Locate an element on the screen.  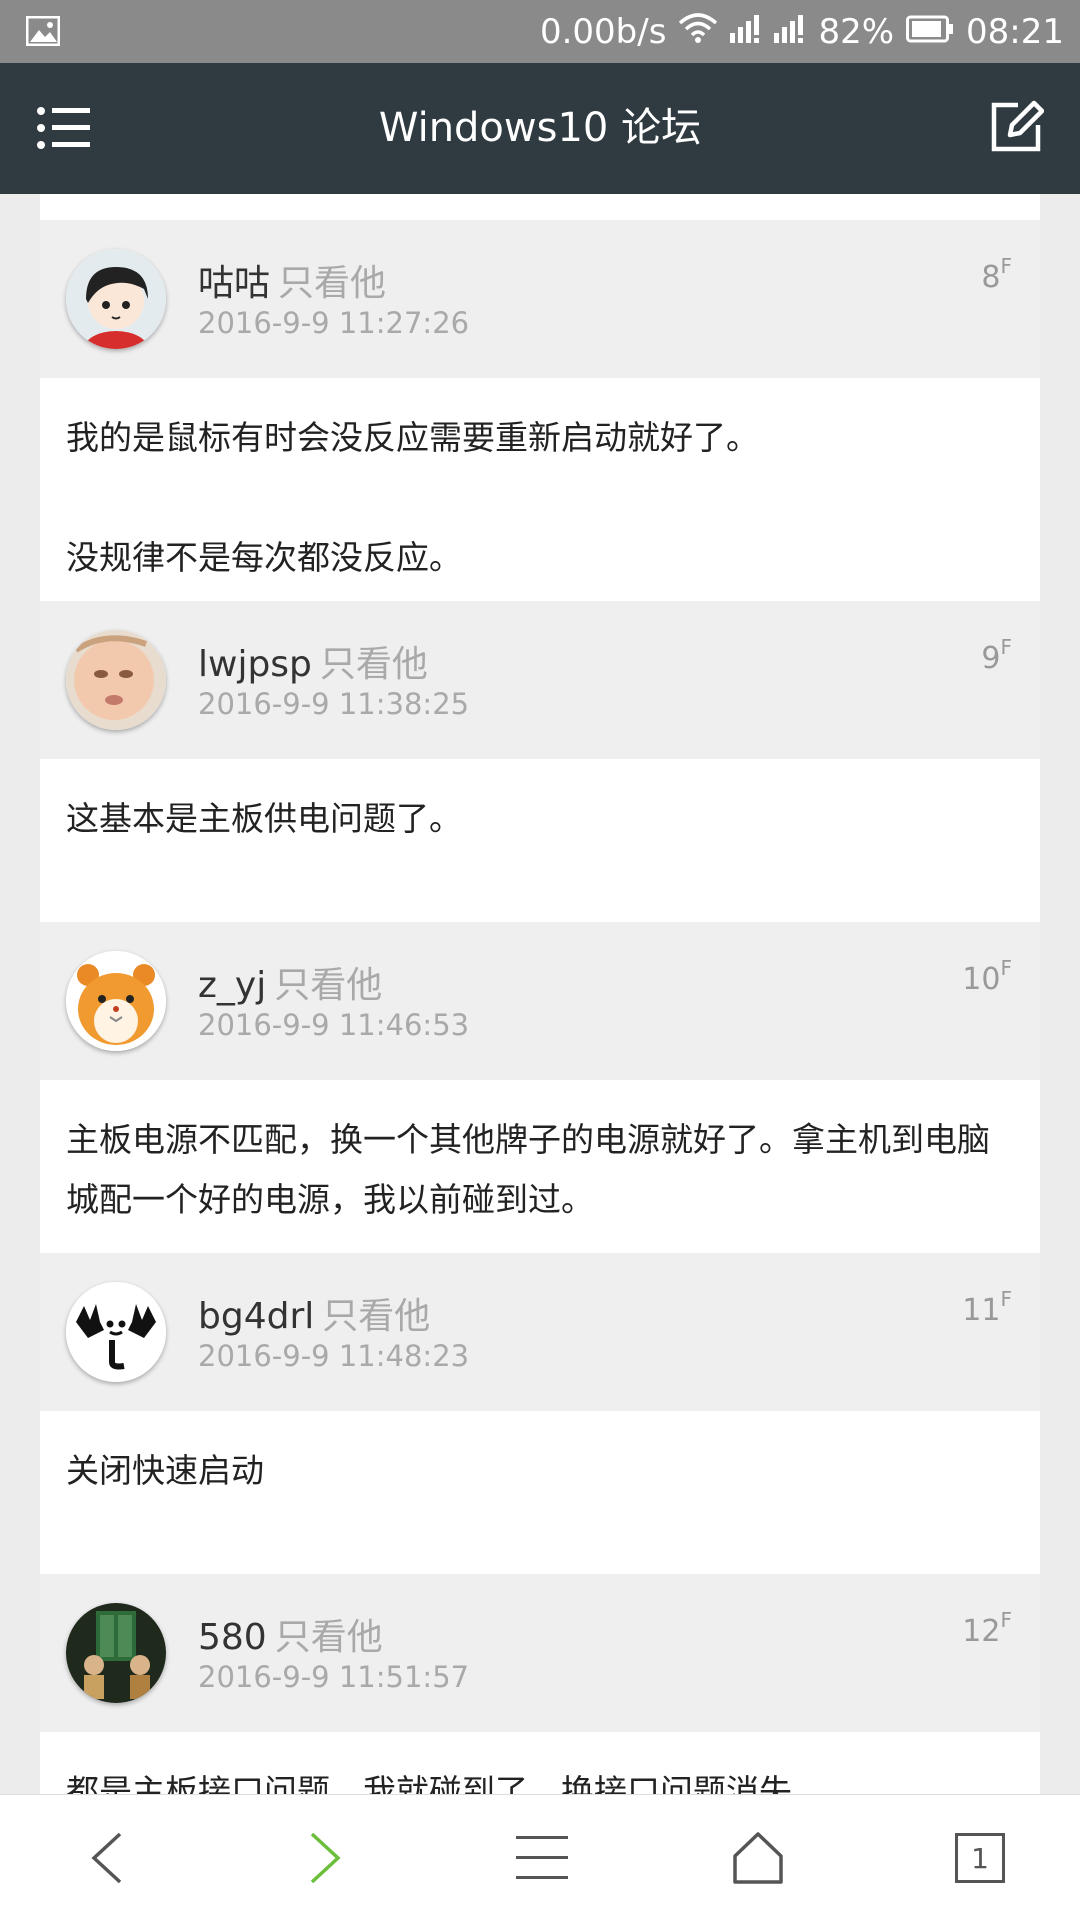
post-text: 没规律不是每次都没反应。 is located at coordinates (264, 557).